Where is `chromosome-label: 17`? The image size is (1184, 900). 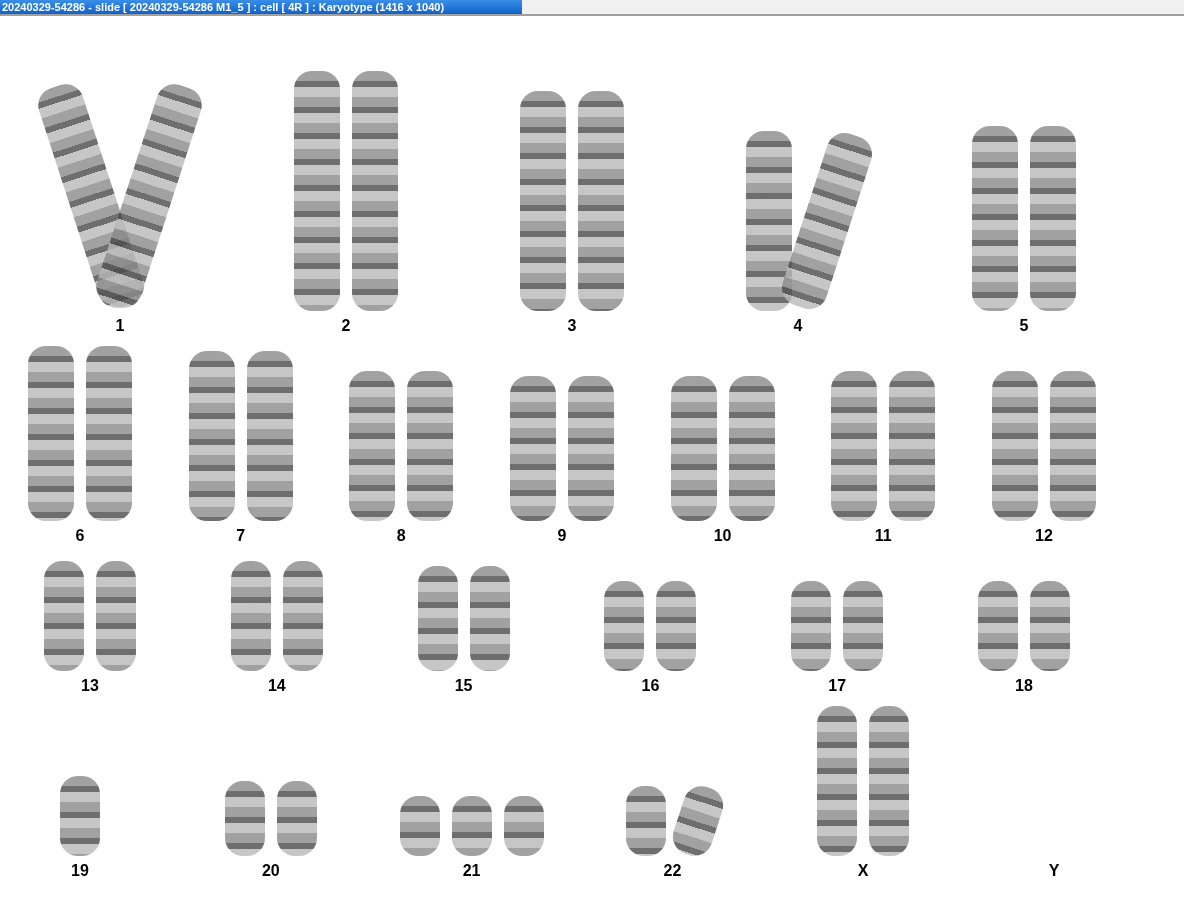
chromosome-label: 17 is located at coordinates (837, 686).